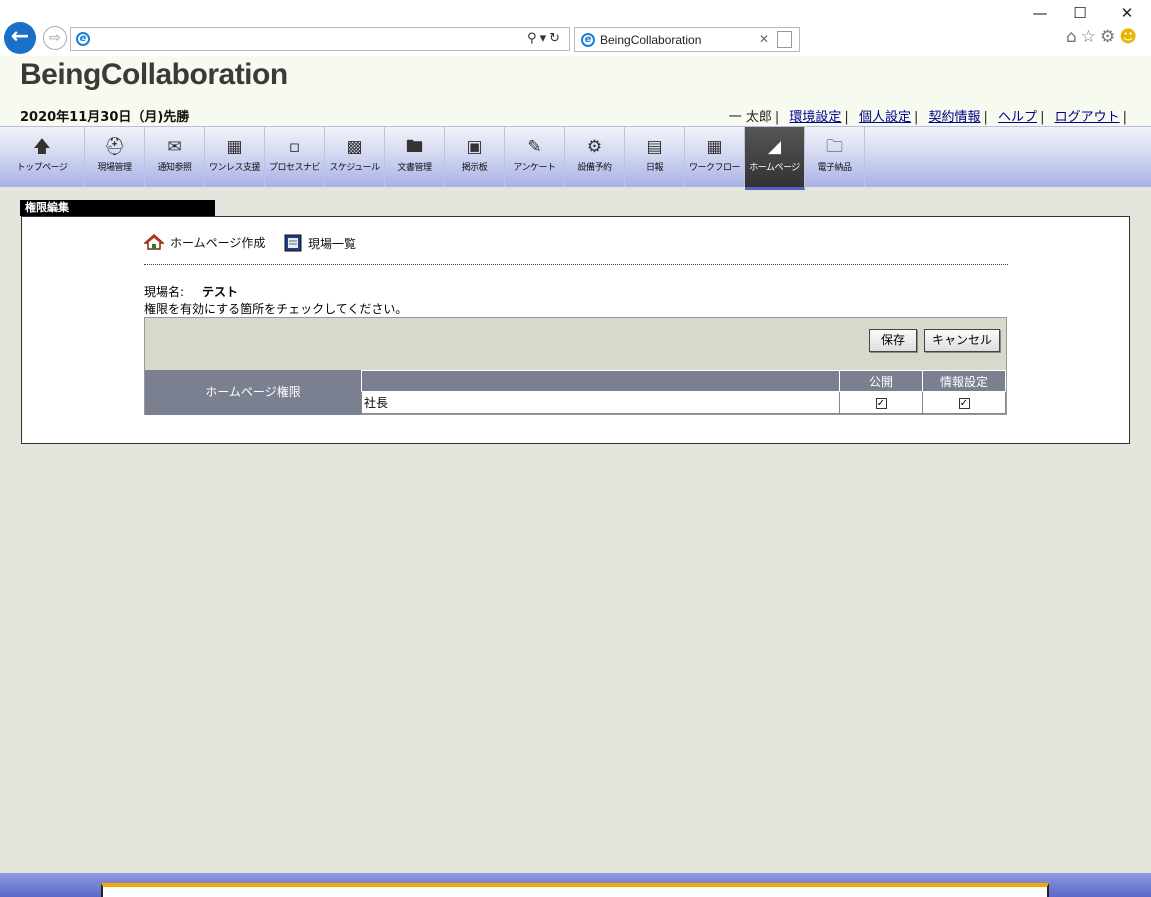 Image resolution: width=1151 pixels, height=897 pixels. What do you see at coordinates (834, 147) in the screenshot?
I see `folder-gear-icon: 🗀` at bounding box center [834, 147].